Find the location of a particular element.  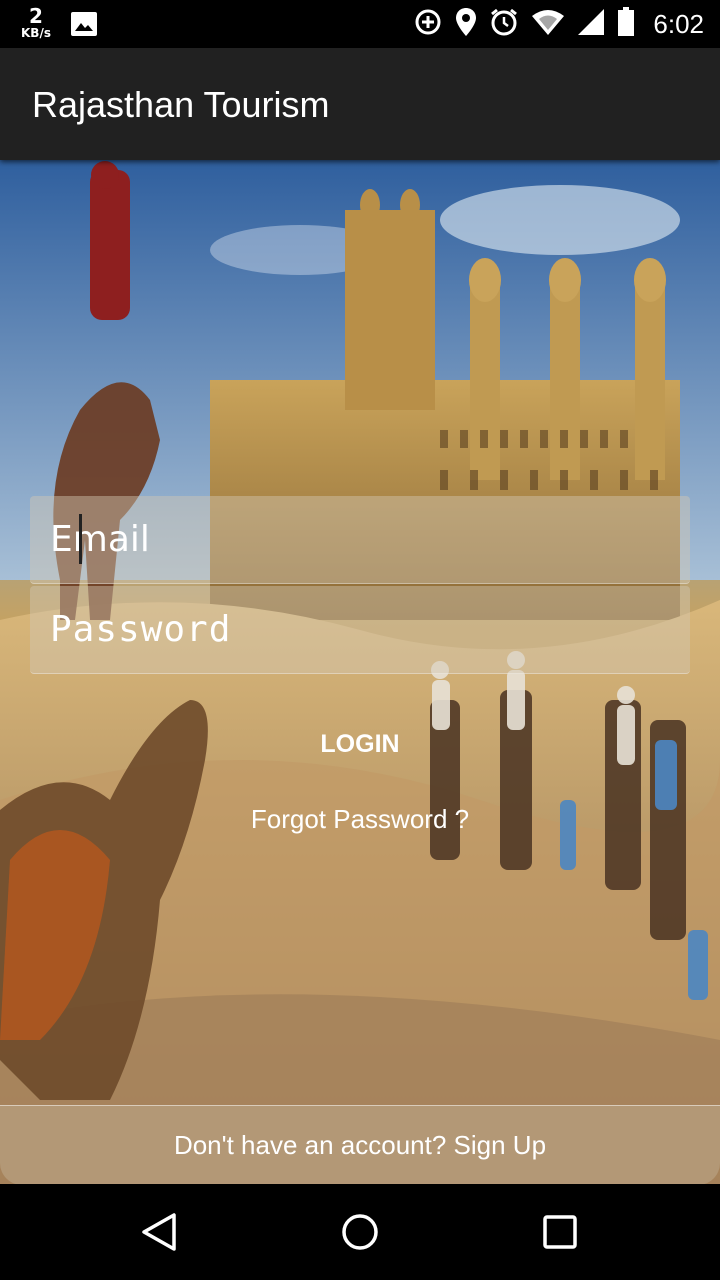

signal-icon is located at coordinates (591, 24).